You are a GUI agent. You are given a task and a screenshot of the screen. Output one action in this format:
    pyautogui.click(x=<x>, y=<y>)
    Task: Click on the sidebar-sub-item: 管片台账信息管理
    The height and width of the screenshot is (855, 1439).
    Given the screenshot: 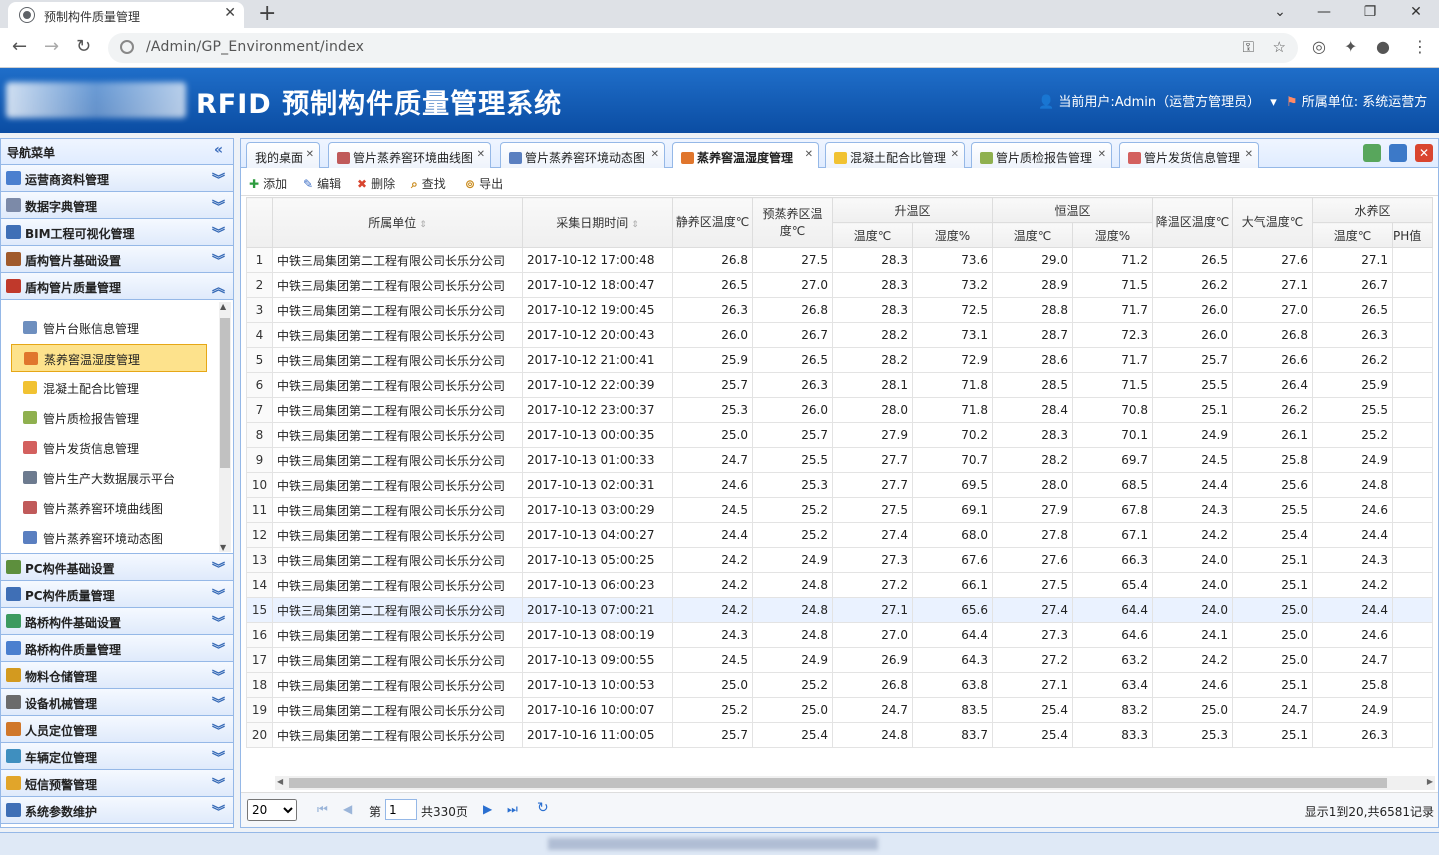 What is the action you would take?
    pyautogui.click(x=109, y=328)
    